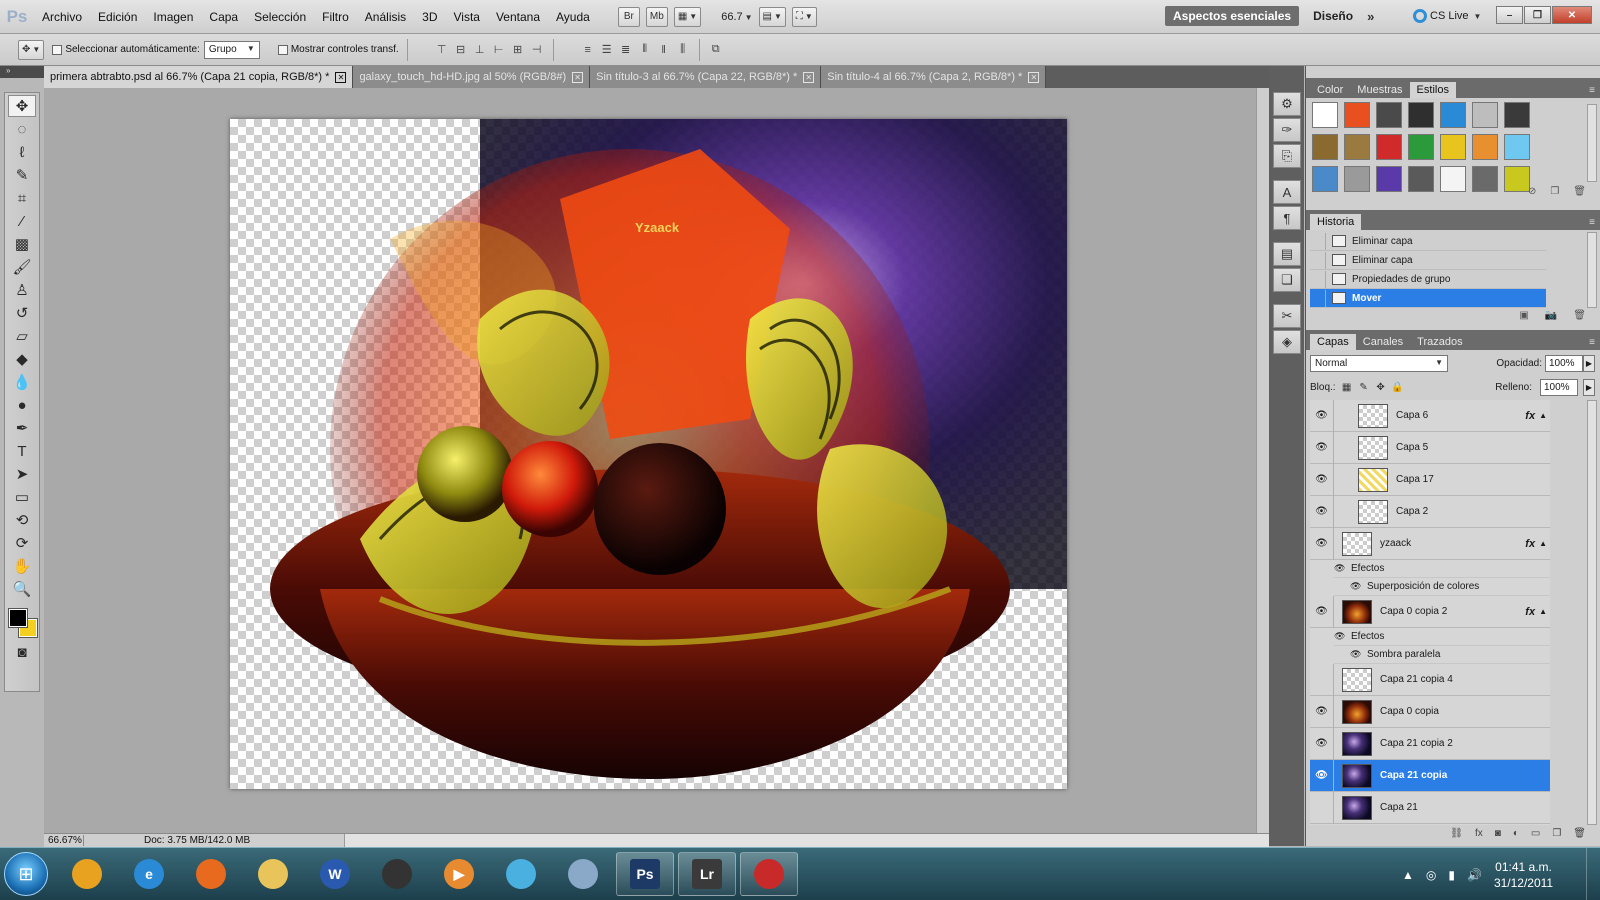 The width and height of the screenshot is (1600, 900). I want to click on distribute-bottom-icon: ≣, so click(626, 50).